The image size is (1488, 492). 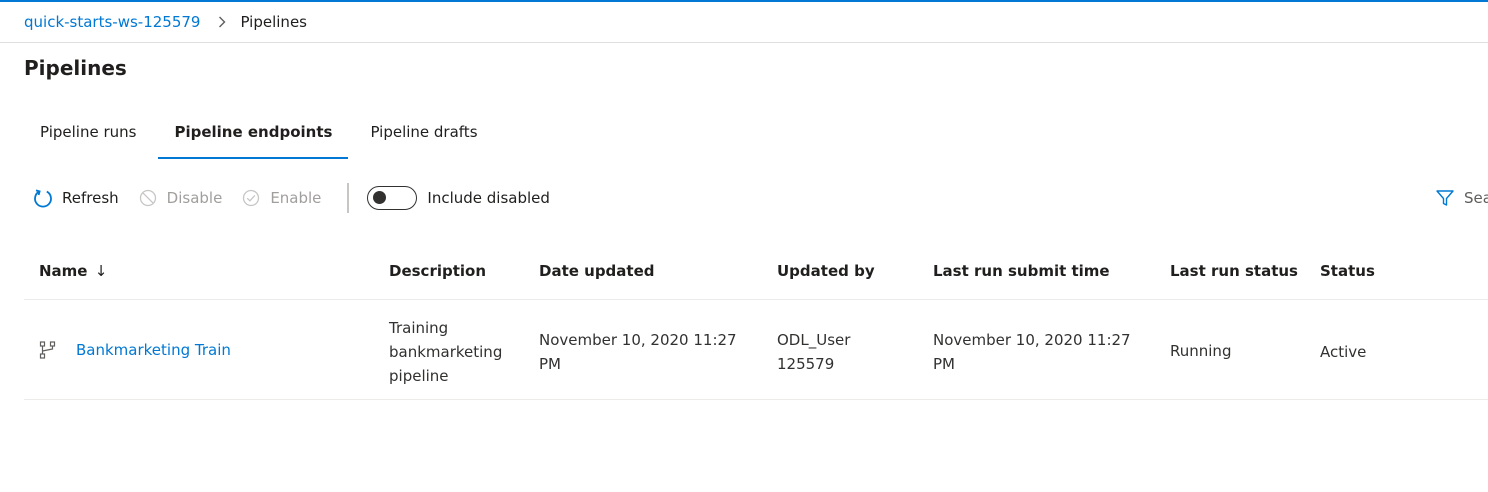 I want to click on description-cell: Training bankmarketing pipeline, so click(x=445, y=352).